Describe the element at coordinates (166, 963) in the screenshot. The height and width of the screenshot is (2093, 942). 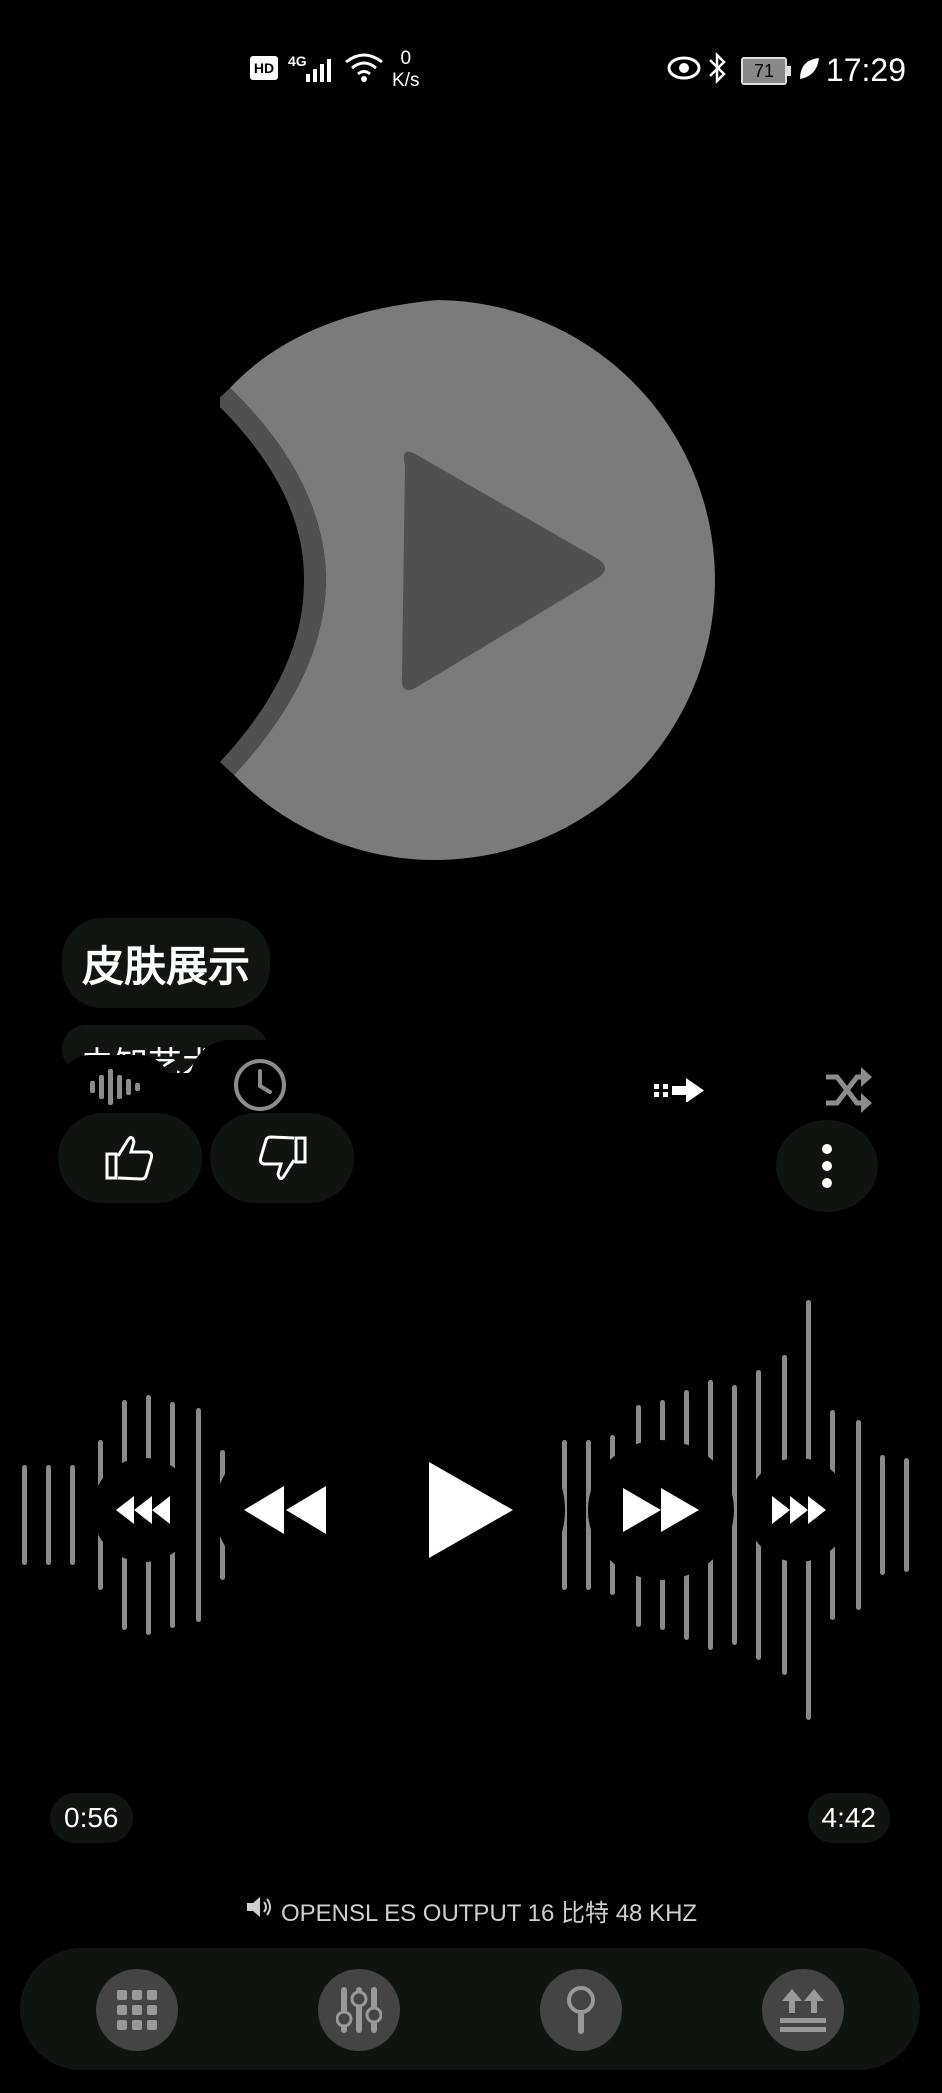
I see `track-title: 皮肤展示` at that location.